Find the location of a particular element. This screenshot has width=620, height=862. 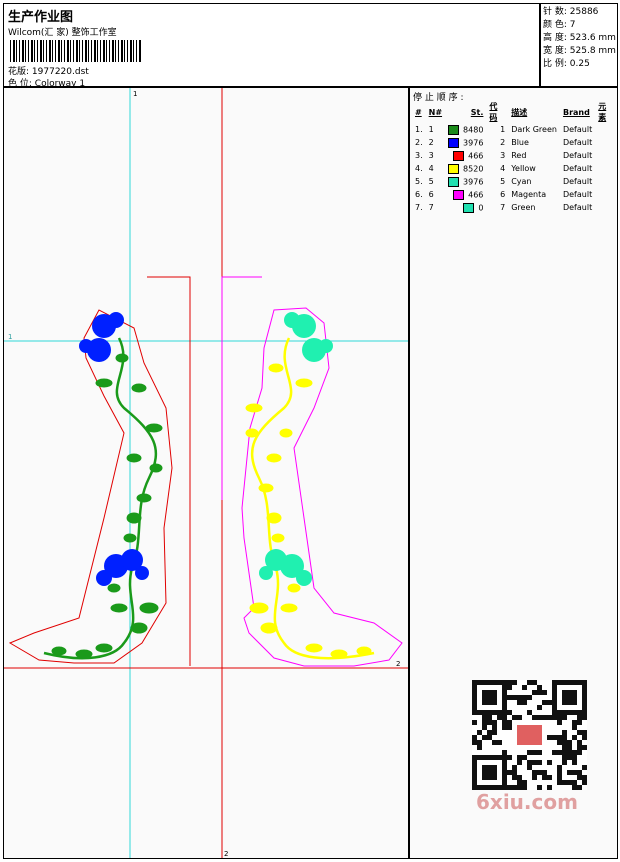

table-row: 1. 1 8480 1 Dark Green Default is located at coordinates (514, 129).